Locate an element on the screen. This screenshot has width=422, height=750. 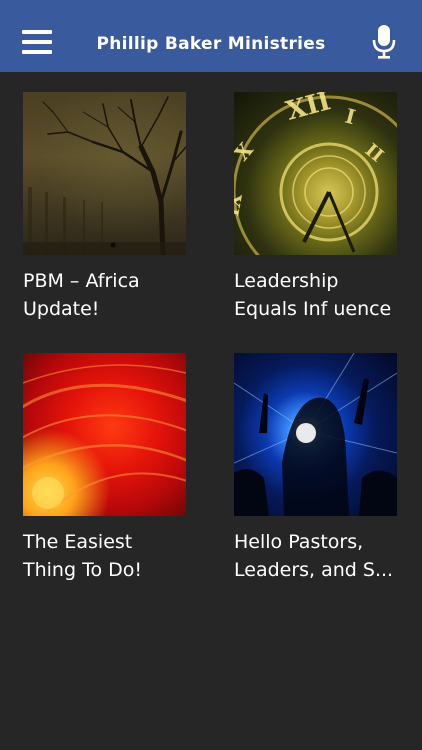
post-card: The Easiest Thing To Do! is located at coordinates (104, 468).